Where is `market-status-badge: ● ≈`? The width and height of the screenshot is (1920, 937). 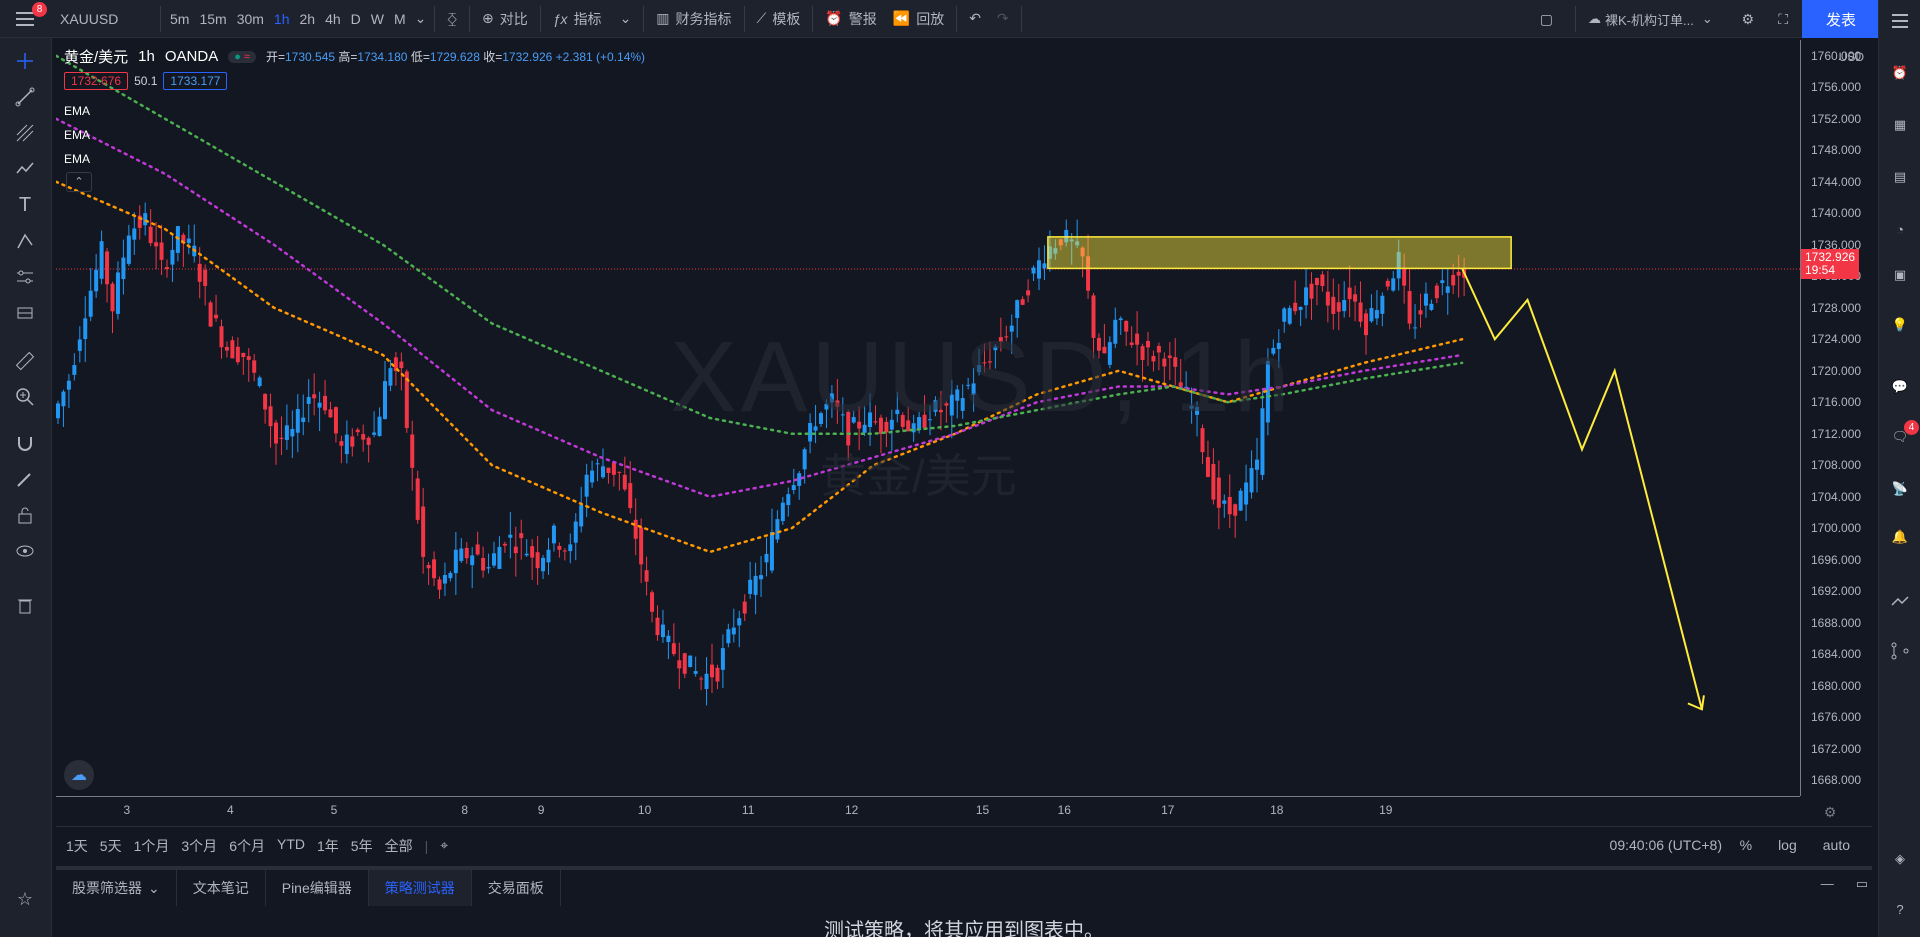 market-status-badge: ● ≈ is located at coordinates (242, 56).